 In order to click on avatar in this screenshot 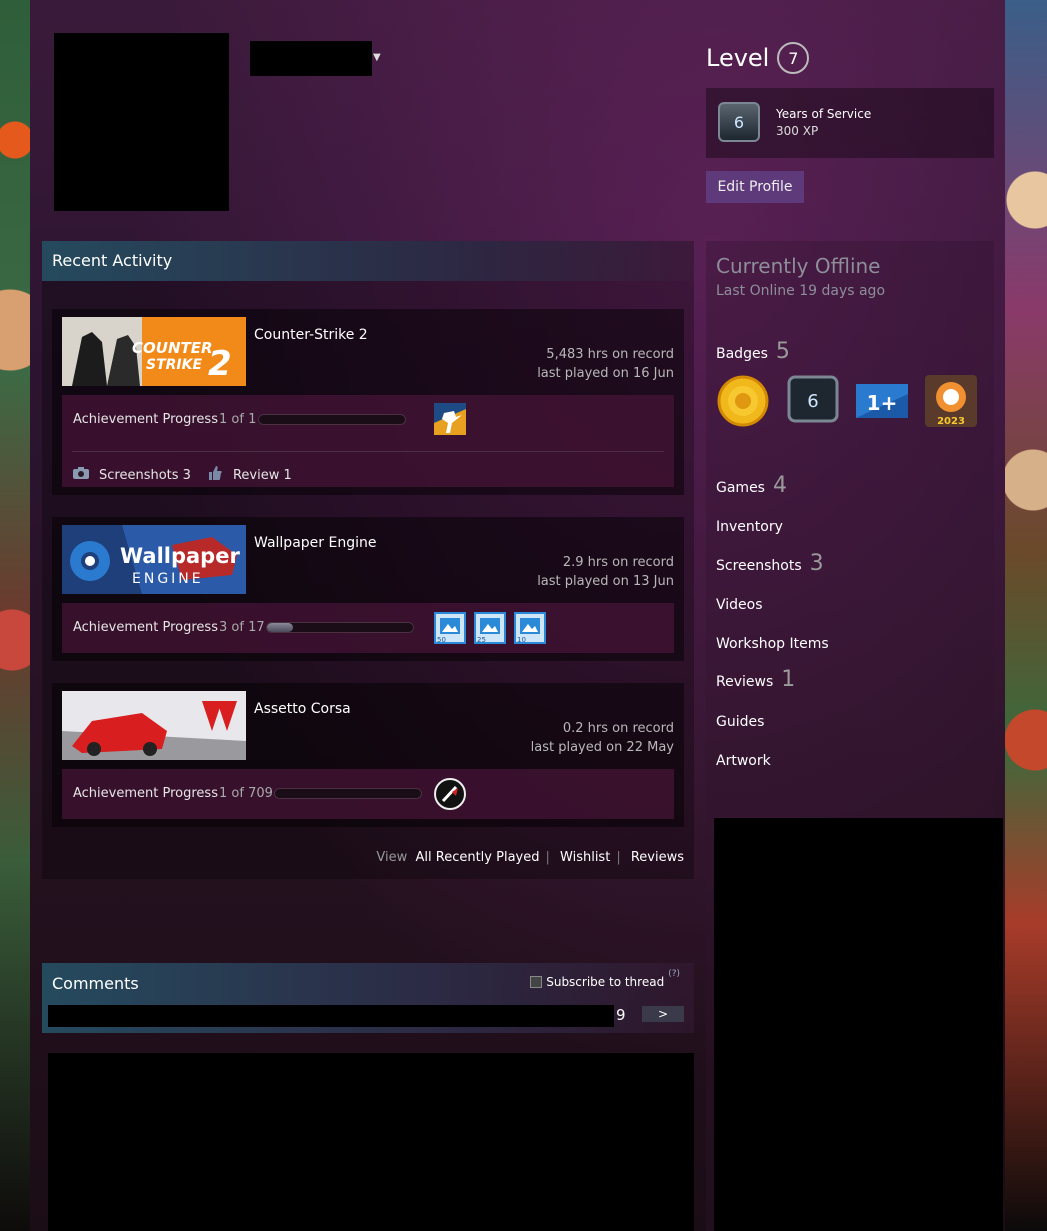, I will do `click(141, 122)`.